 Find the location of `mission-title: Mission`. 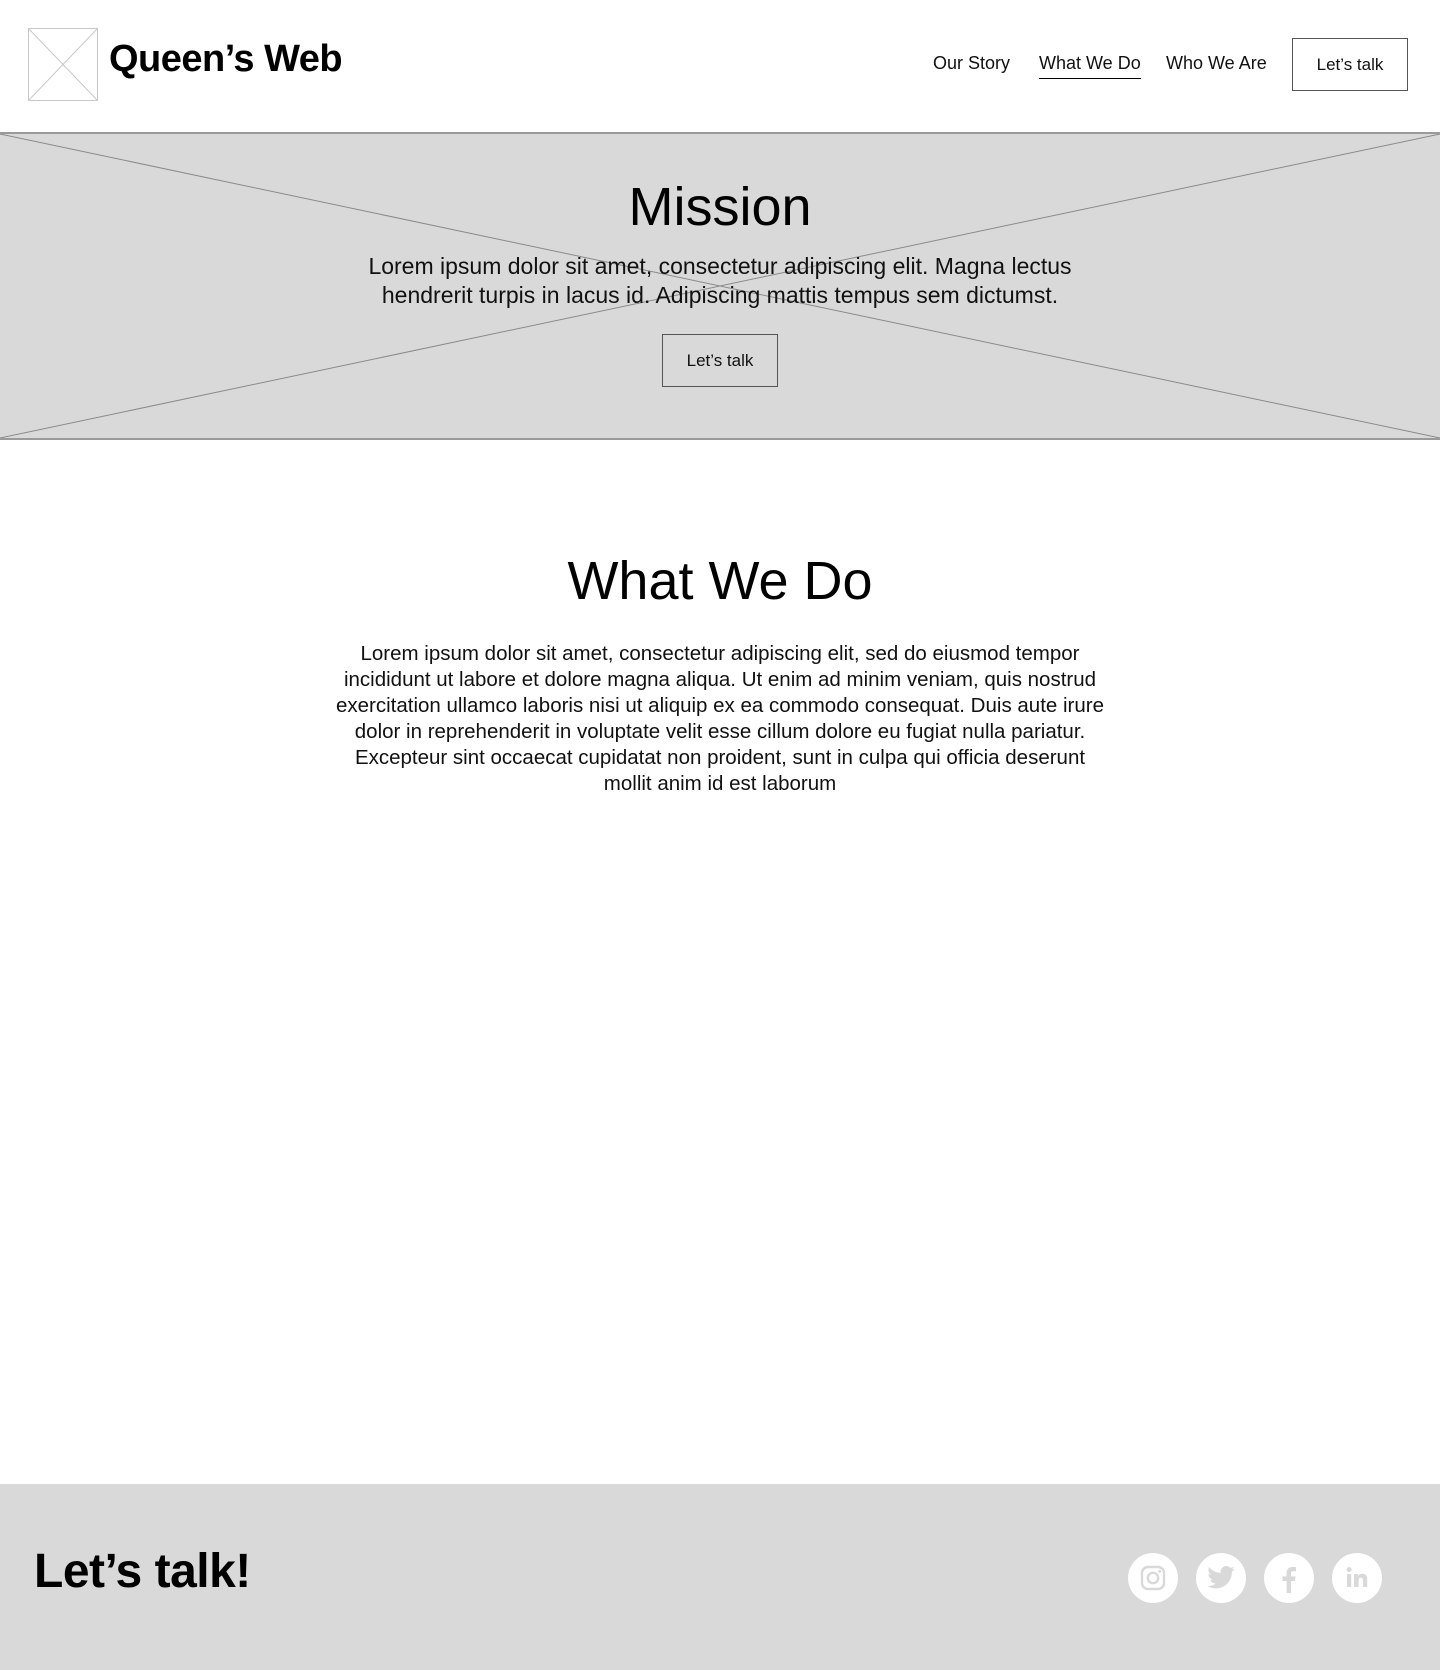

mission-title: Mission is located at coordinates (720, 207).